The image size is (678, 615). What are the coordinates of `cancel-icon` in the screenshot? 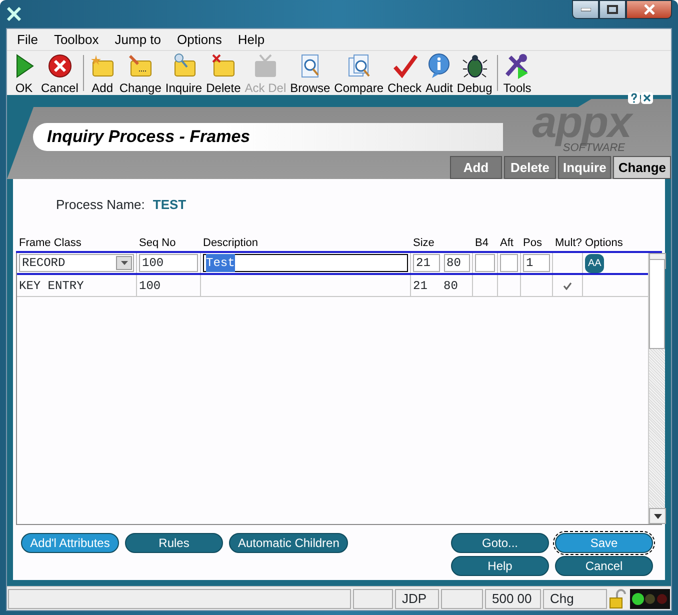 It's located at (59, 66).